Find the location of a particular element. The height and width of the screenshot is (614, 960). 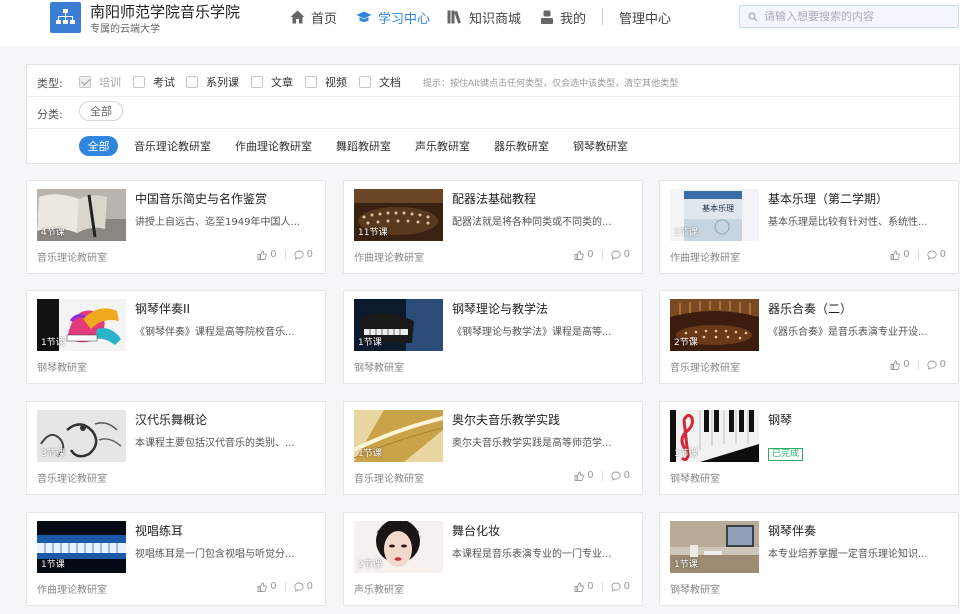

nav-knowledge-store: 知识商城 is located at coordinates (484, 17).